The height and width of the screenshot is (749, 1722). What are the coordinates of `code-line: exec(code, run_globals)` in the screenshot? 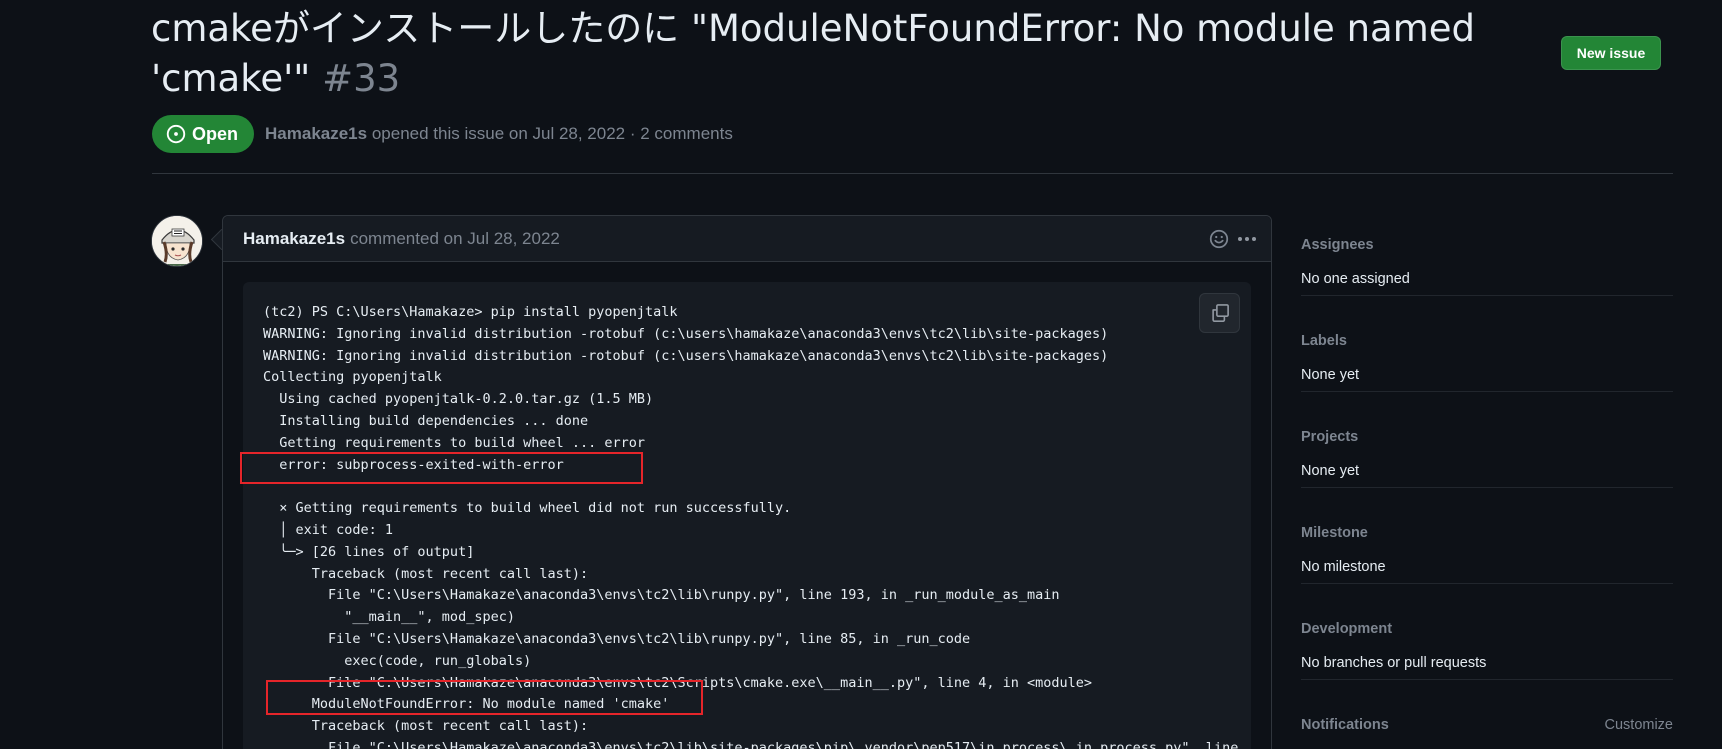 It's located at (397, 660).